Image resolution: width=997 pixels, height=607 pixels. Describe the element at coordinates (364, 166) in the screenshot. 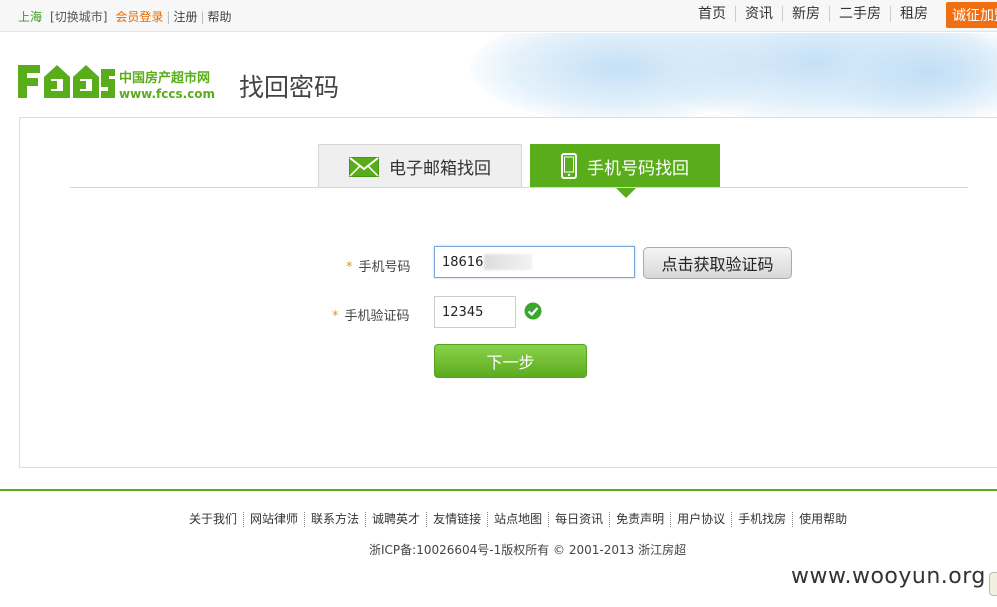

I see `envelope-icon` at that location.